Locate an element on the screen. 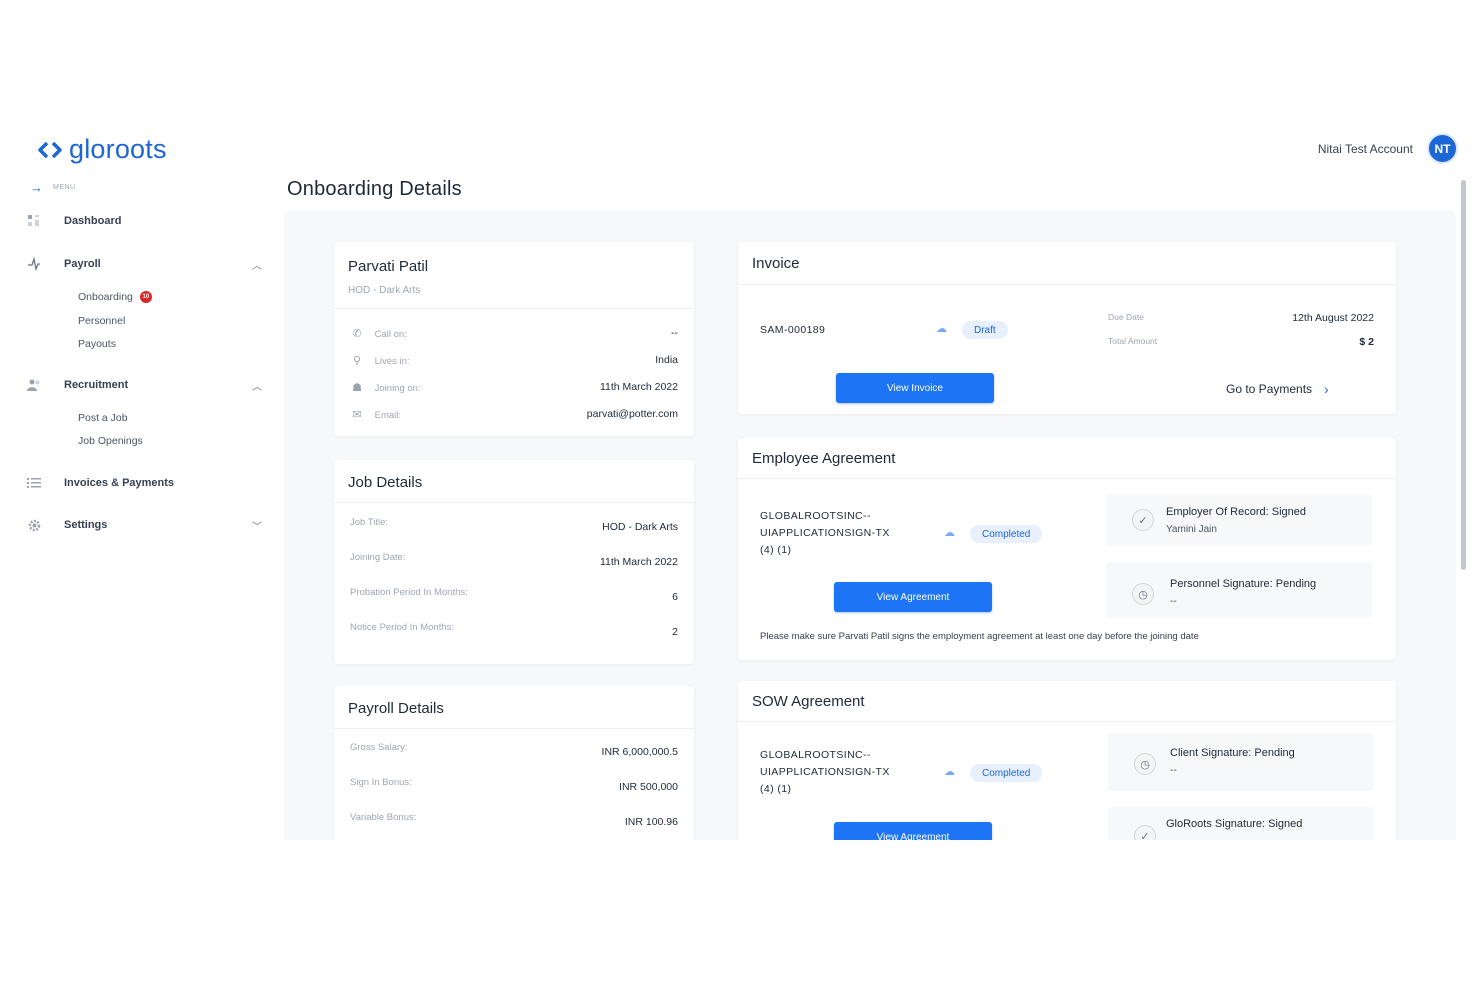 This screenshot has height=987, width=1480. sidebar-subitem-onboarding: Onboarding 10 is located at coordinates (115, 297).